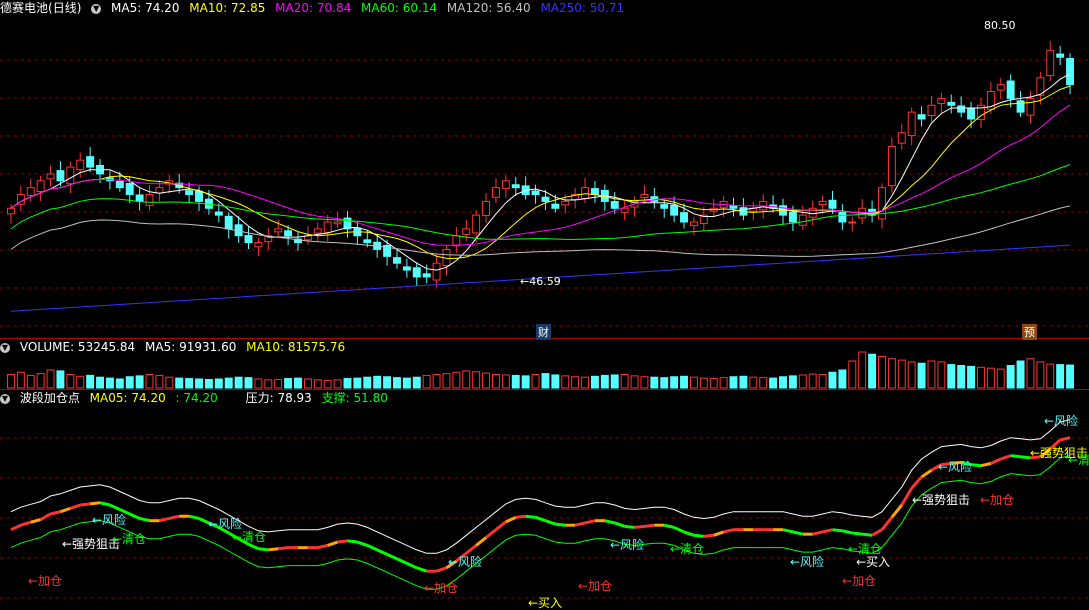 Image resolution: width=1089 pixels, height=610 pixels. I want to click on signal-label: ←买入, so click(545, 603).